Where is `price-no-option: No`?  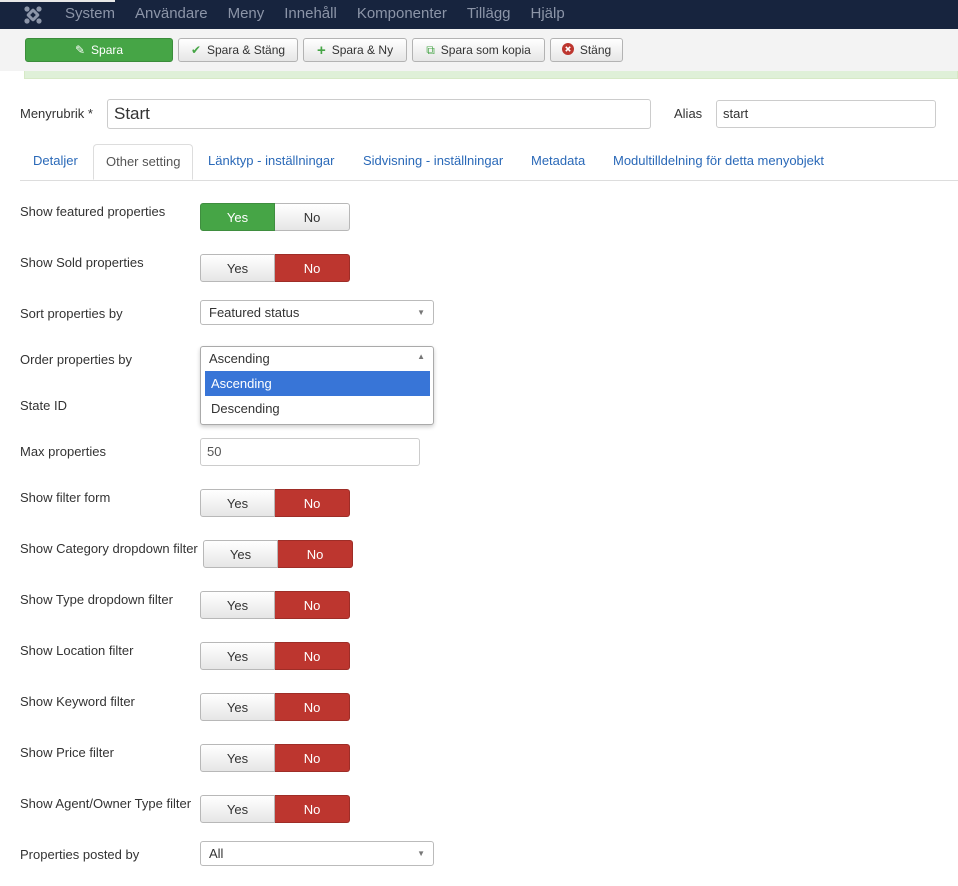
price-no-option: No is located at coordinates (312, 758).